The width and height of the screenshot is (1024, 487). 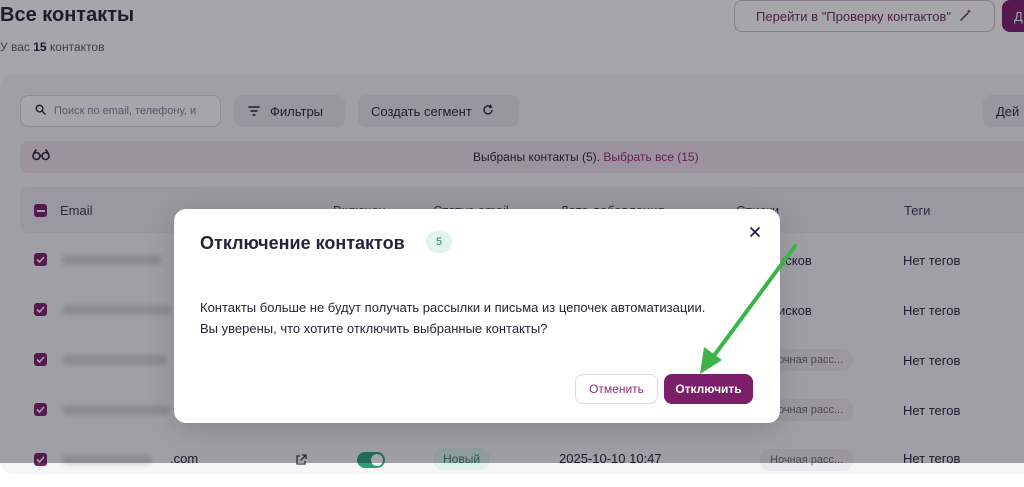 I want to click on dialog-title: Отключение контактов, so click(x=302, y=243).